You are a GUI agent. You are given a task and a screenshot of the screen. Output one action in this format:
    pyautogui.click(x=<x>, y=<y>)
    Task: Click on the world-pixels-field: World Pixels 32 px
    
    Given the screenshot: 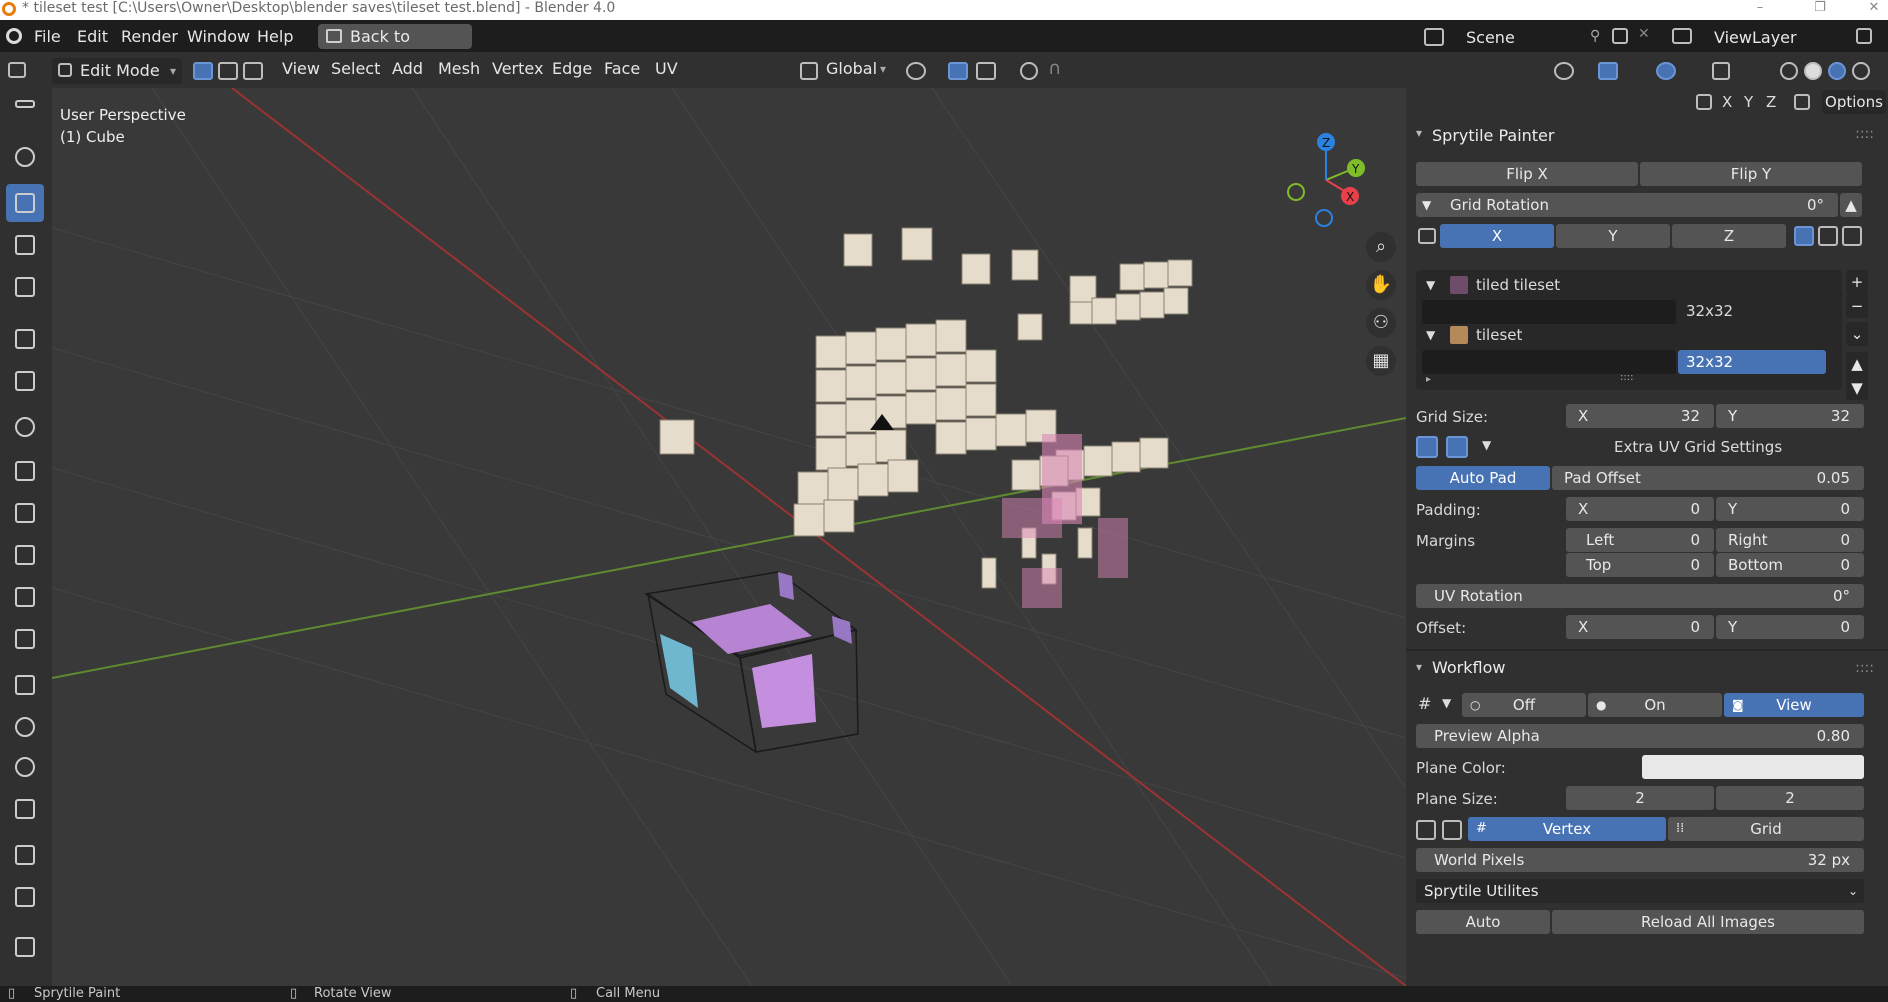 What is the action you would take?
    pyautogui.click(x=1640, y=860)
    